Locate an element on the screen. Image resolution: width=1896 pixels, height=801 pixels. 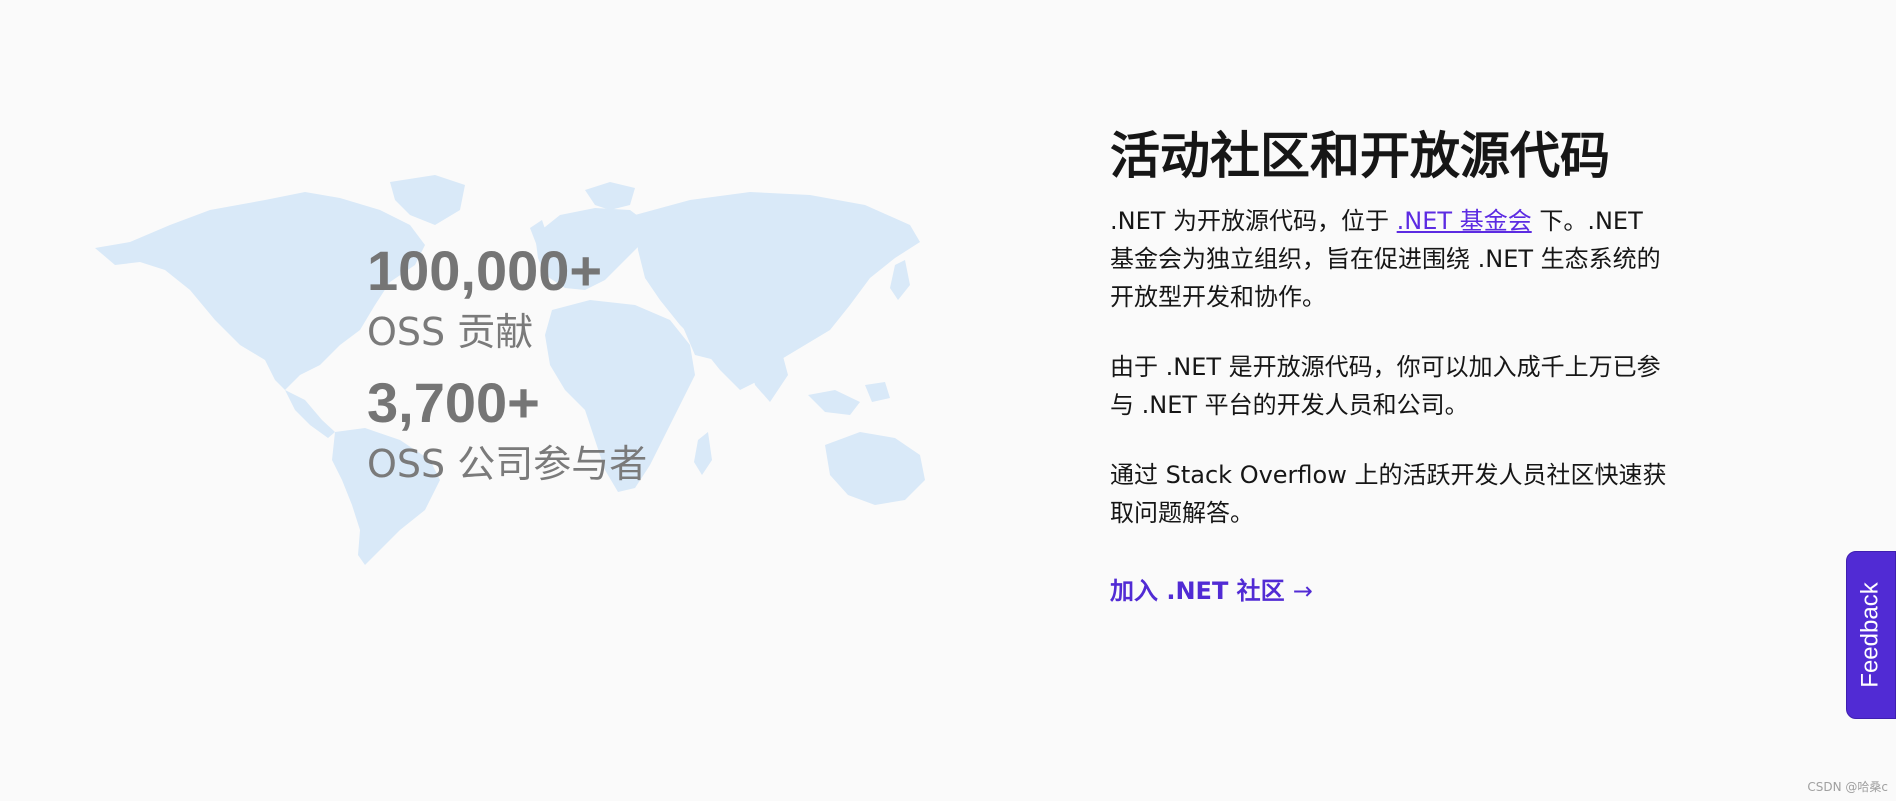
stat-label-contributions: OSS 贡献 is located at coordinates (450, 332).